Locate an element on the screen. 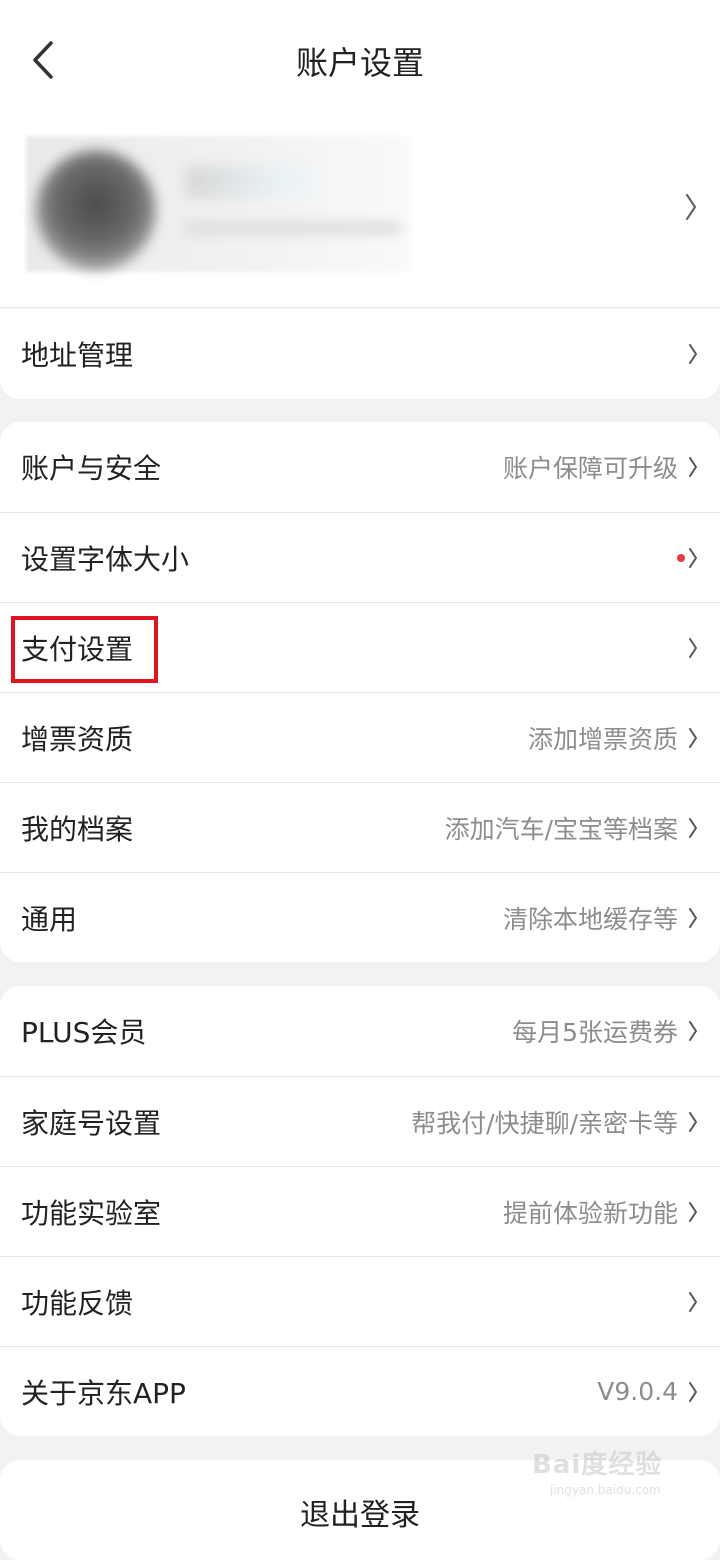 The image size is (720, 1560). row-payment-settings: 支付设置 is located at coordinates (360, 647).